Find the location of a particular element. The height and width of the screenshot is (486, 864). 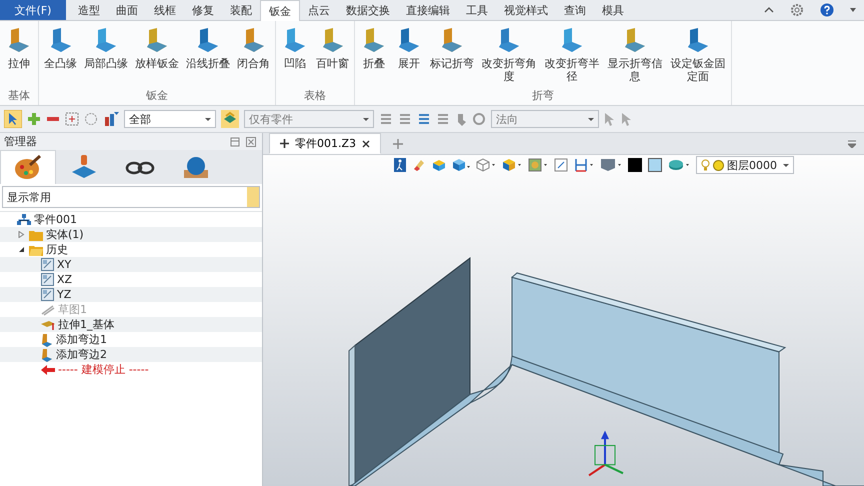

help-icon is located at coordinates (827, 10).